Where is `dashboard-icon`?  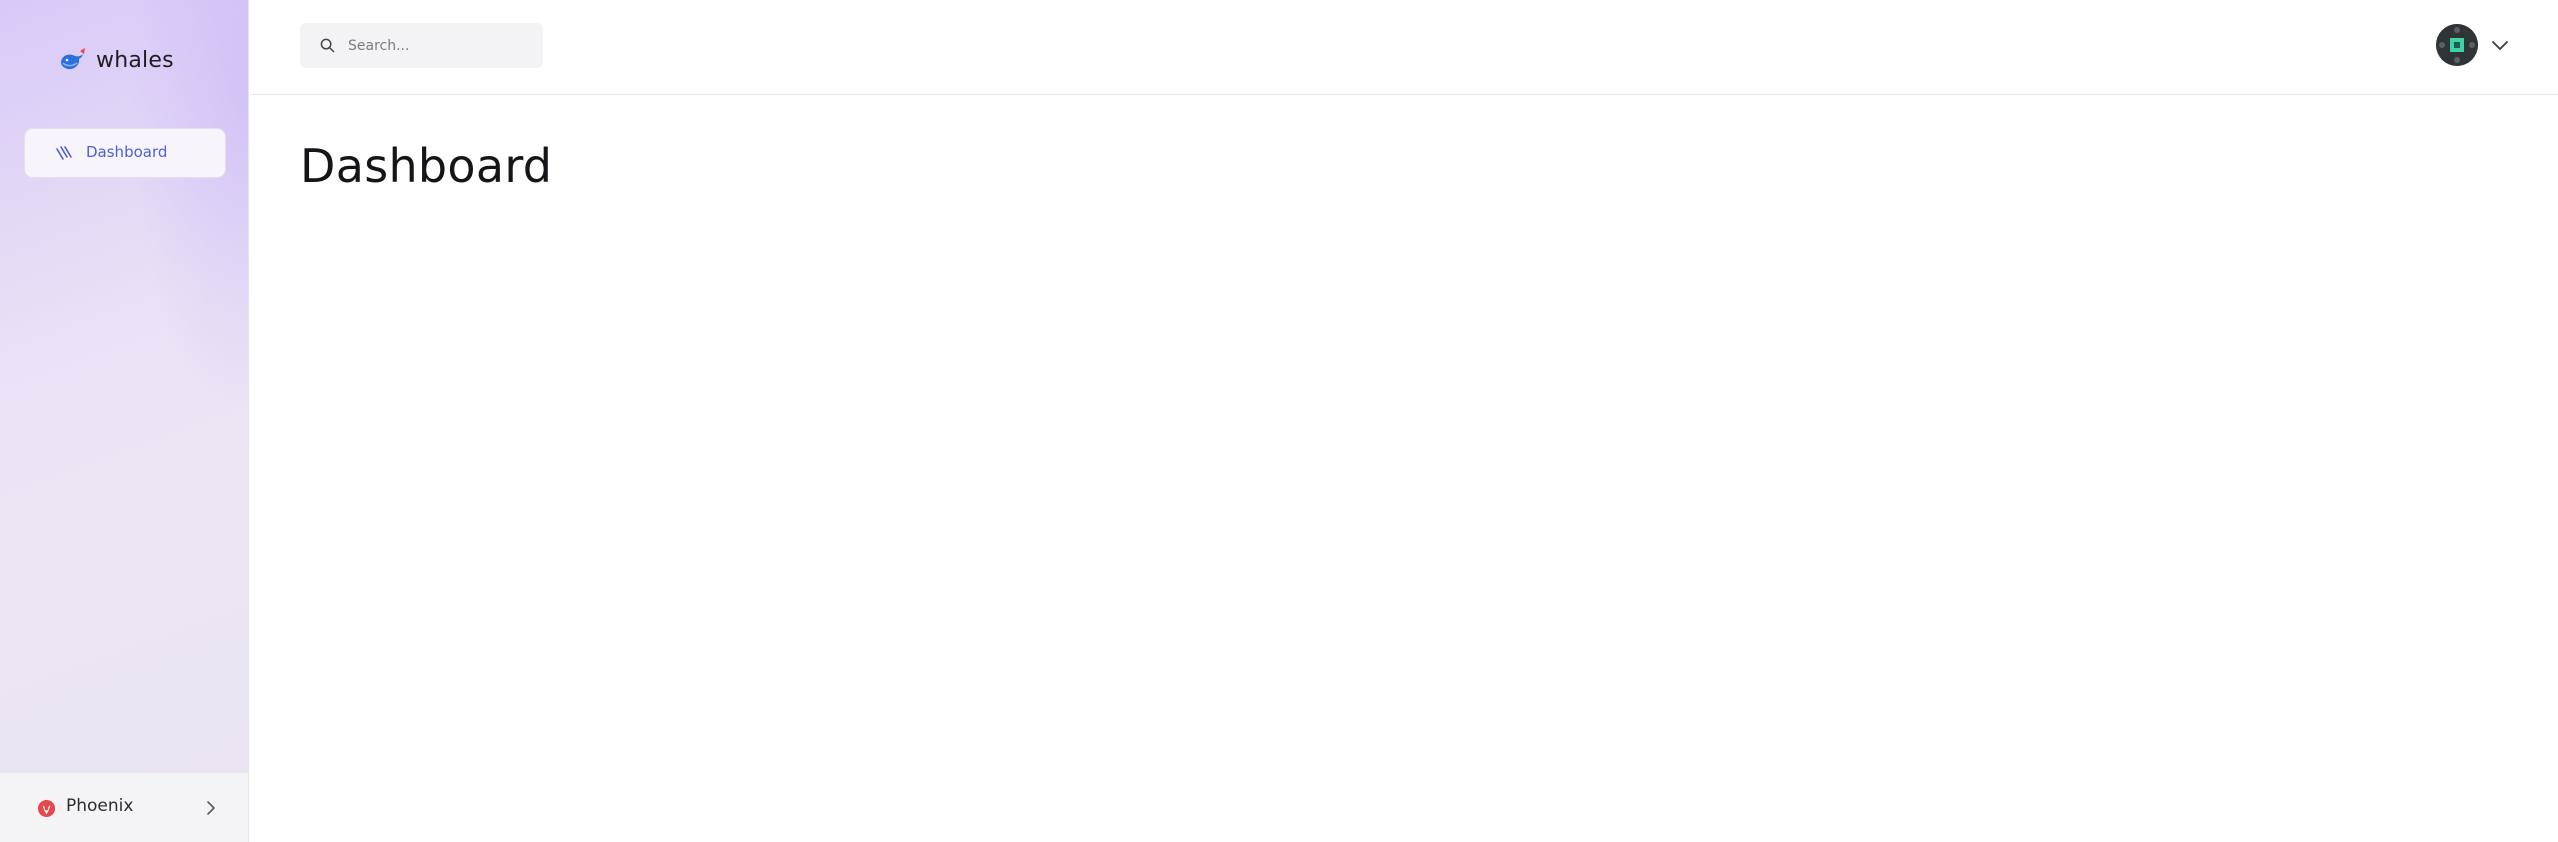
dashboard-icon is located at coordinates (64, 153).